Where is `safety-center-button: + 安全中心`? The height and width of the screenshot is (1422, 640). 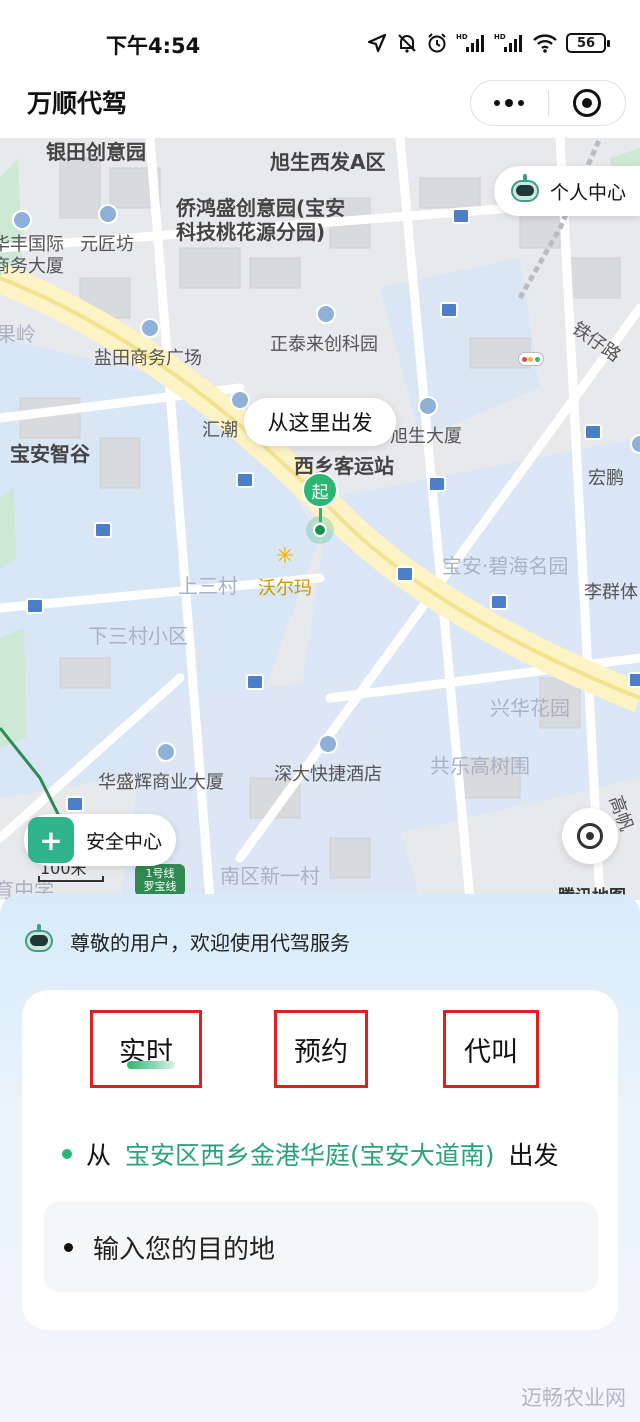 safety-center-button: + 安全中心 is located at coordinates (100, 840).